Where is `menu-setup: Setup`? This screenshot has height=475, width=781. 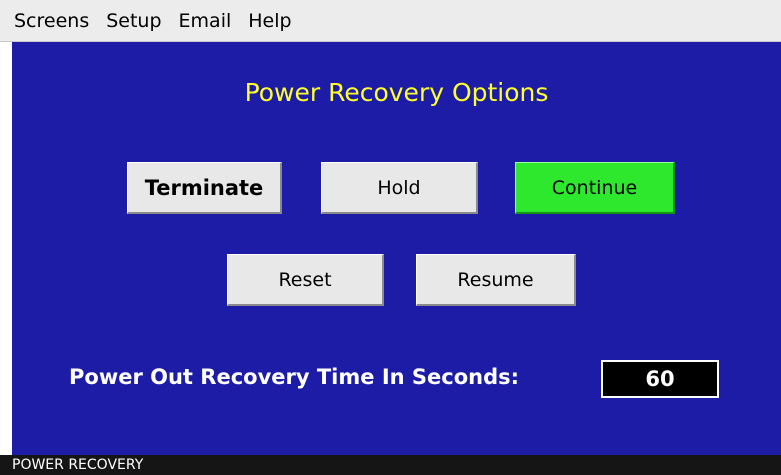
menu-setup: Setup is located at coordinates (133, 21).